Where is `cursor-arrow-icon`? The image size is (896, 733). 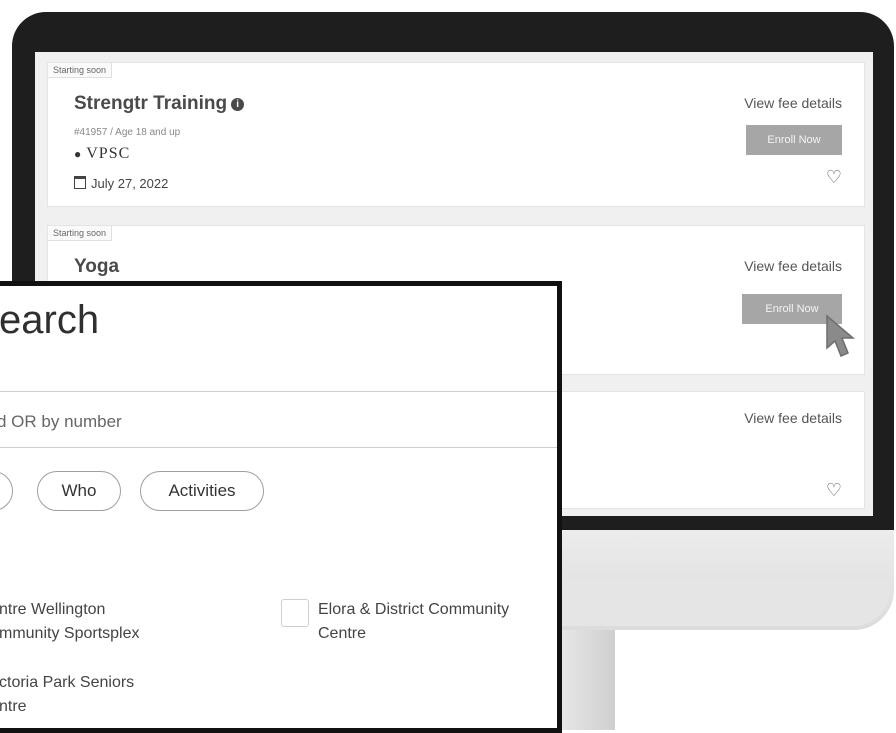 cursor-arrow-icon is located at coordinates (841, 335).